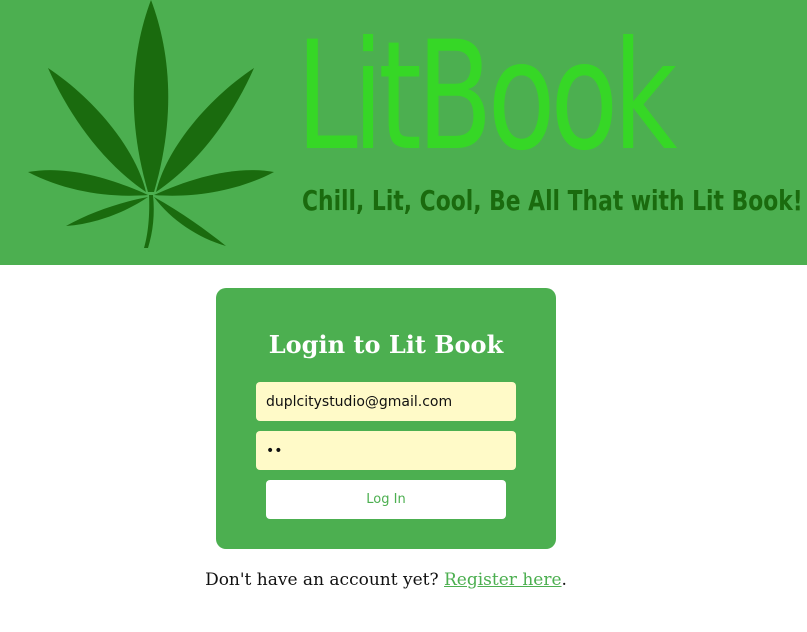  Describe the element at coordinates (386, 401) in the screenshot. I see `email-field` at that location.